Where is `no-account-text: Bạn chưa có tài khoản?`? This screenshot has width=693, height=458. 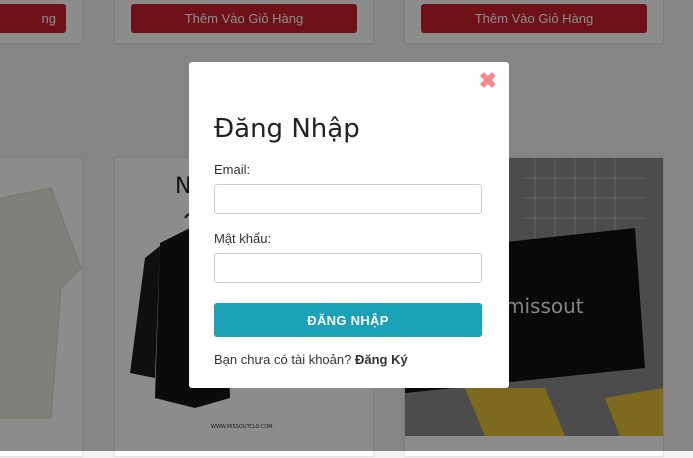
no-account-text: Bạn chưa có tài khoản? is located at coordinates (283, 359).